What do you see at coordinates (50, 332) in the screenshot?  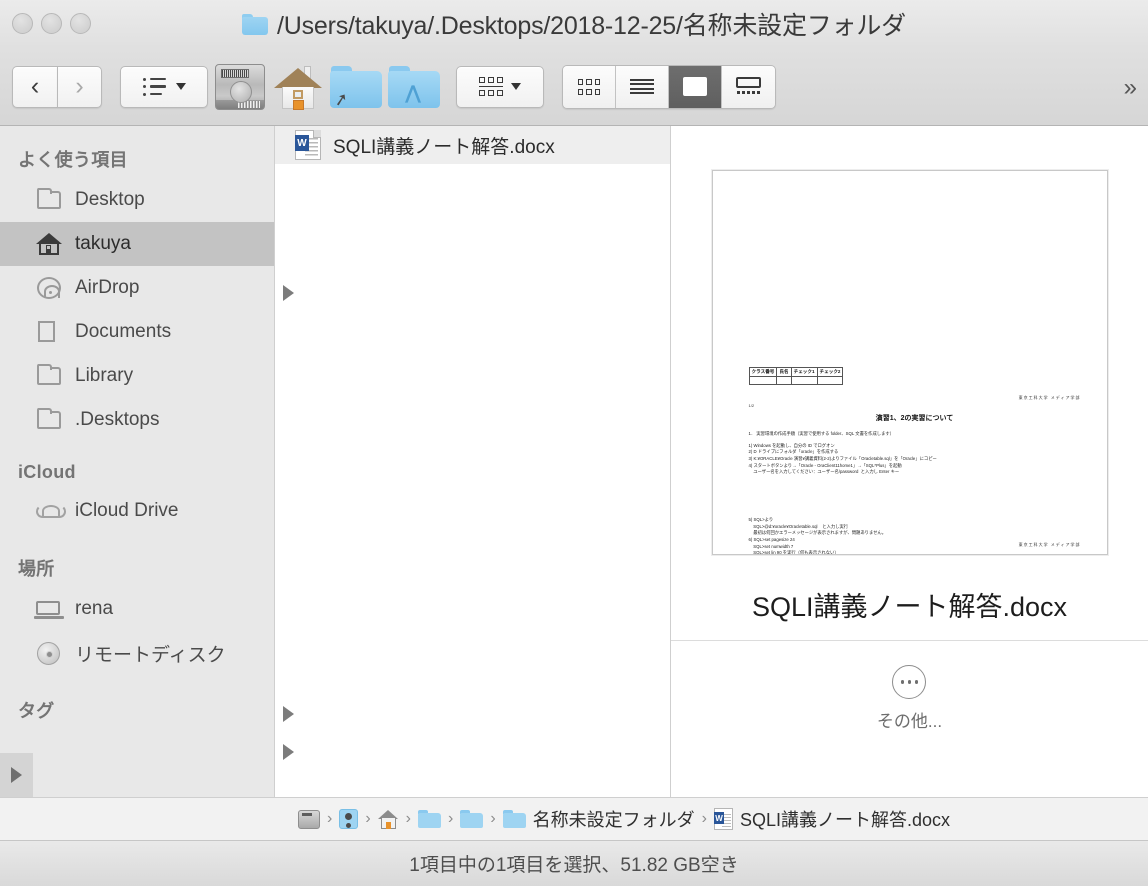 I see `documents-icon` at bounding box center [50, 332].